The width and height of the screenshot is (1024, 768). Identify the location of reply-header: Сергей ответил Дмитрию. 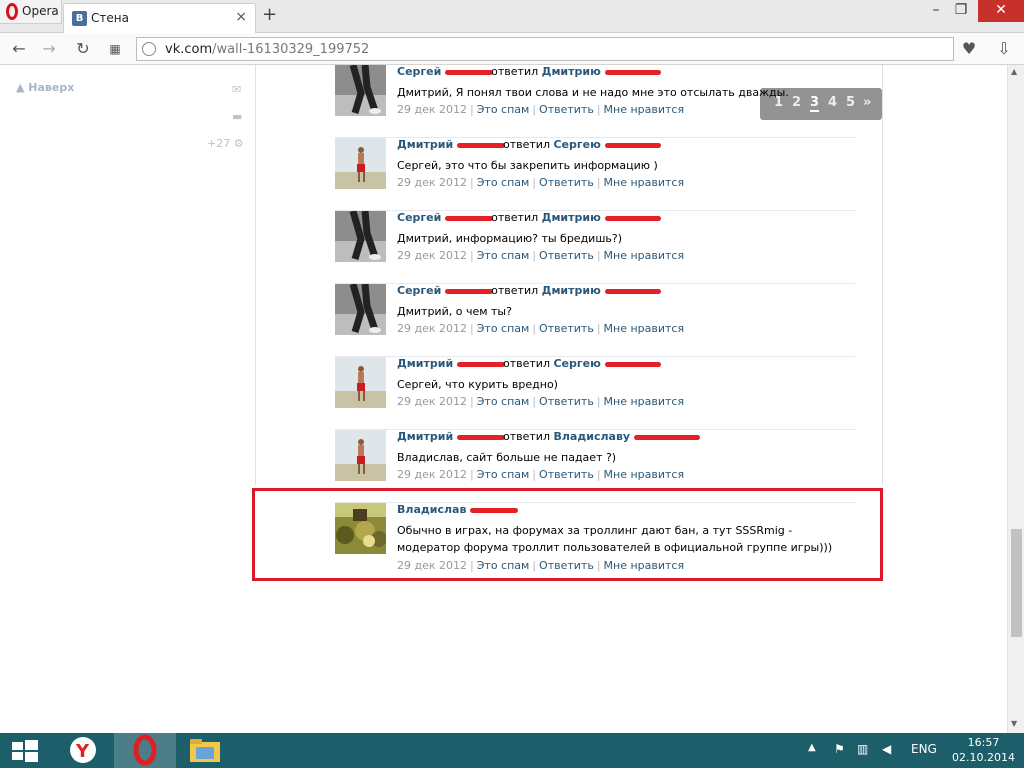
(529, 71).